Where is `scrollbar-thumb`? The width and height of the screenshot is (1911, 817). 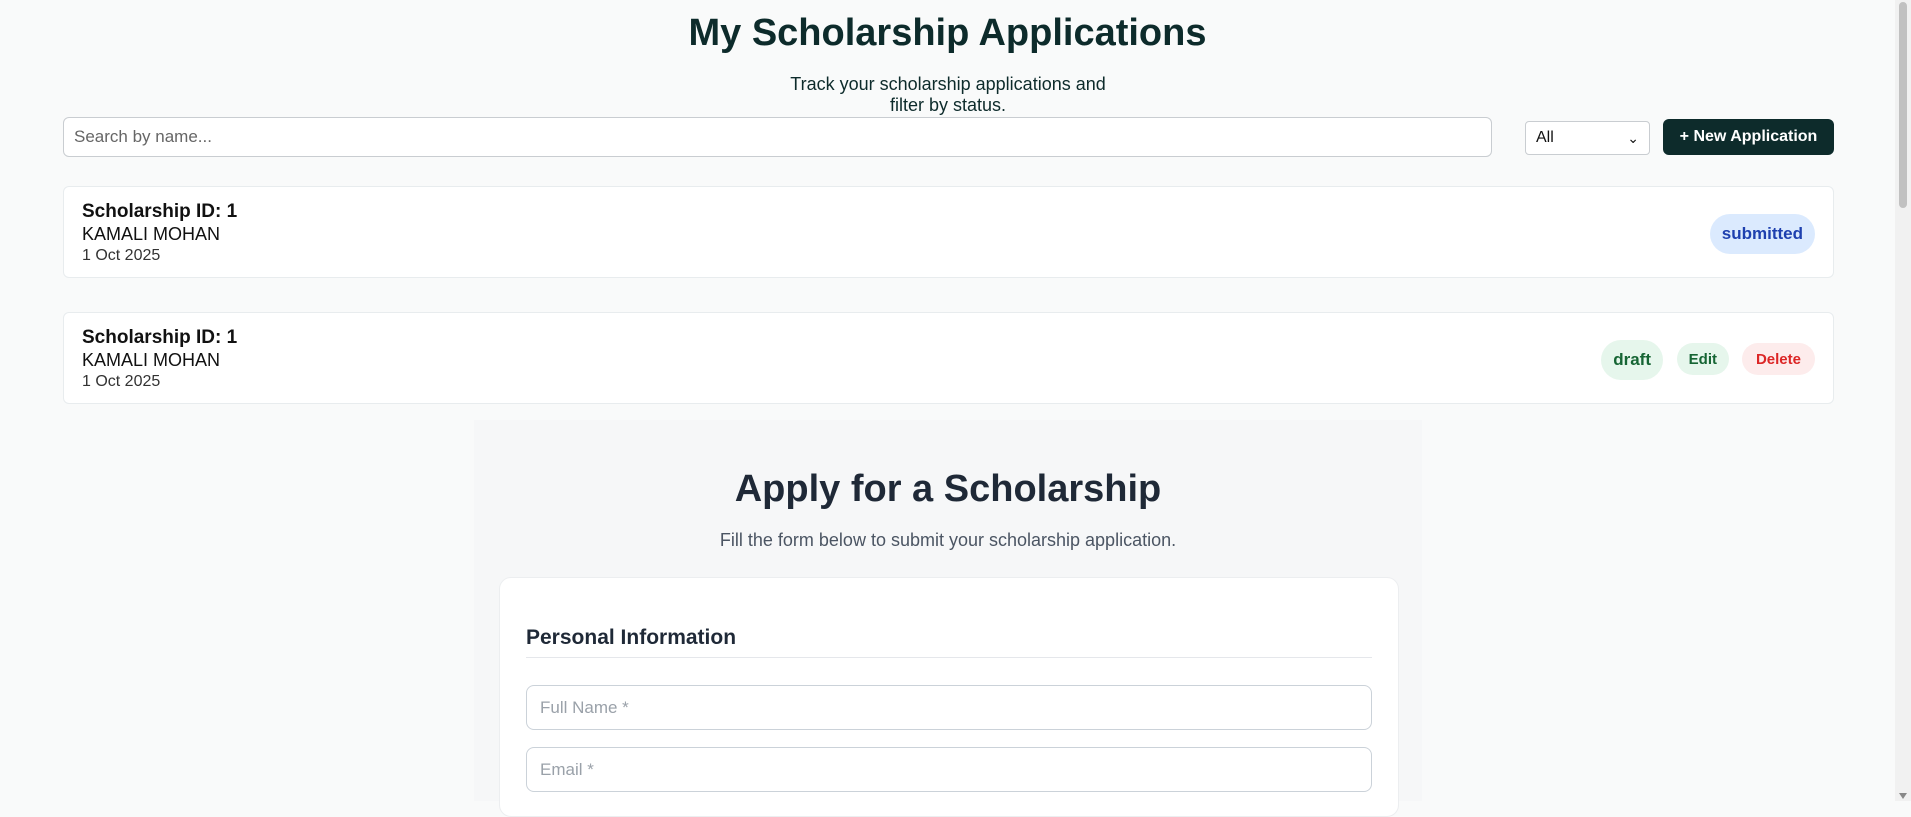 scrollbar-thumb is located at coordinates (1903, 105).